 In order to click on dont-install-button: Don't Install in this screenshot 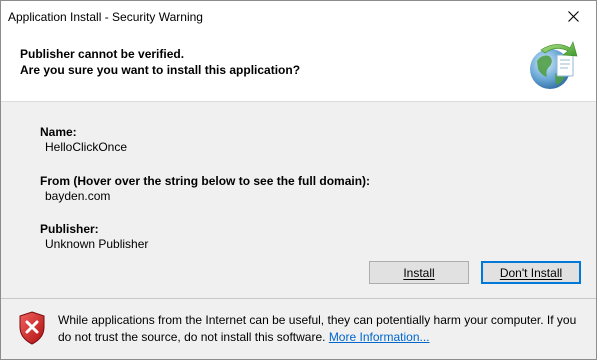, I will do `click(531, 272)`.